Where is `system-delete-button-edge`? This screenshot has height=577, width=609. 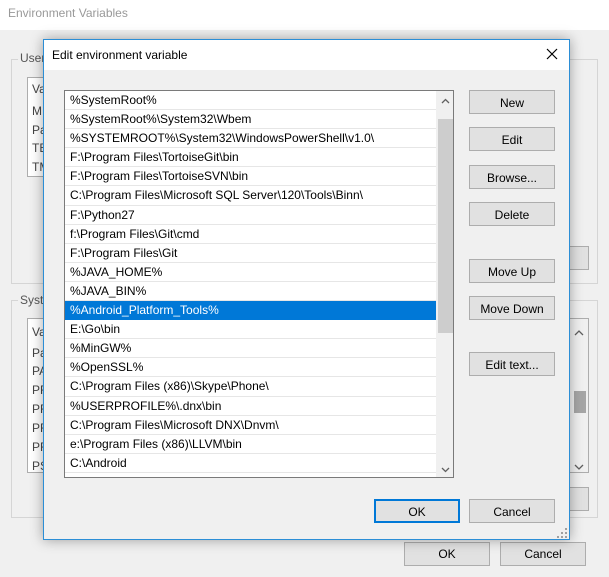 system-delete-button-edge is located at coordinates (579, 499).